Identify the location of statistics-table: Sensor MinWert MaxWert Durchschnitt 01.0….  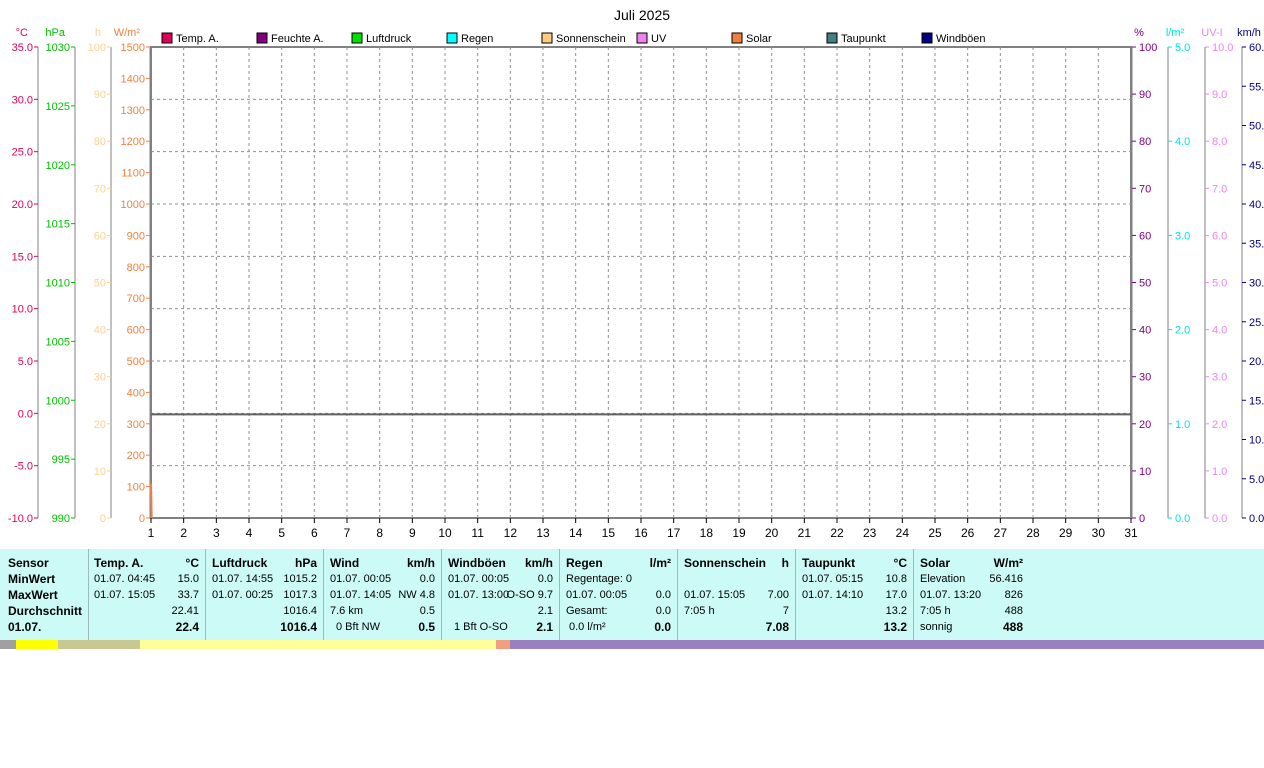
(632, 594).